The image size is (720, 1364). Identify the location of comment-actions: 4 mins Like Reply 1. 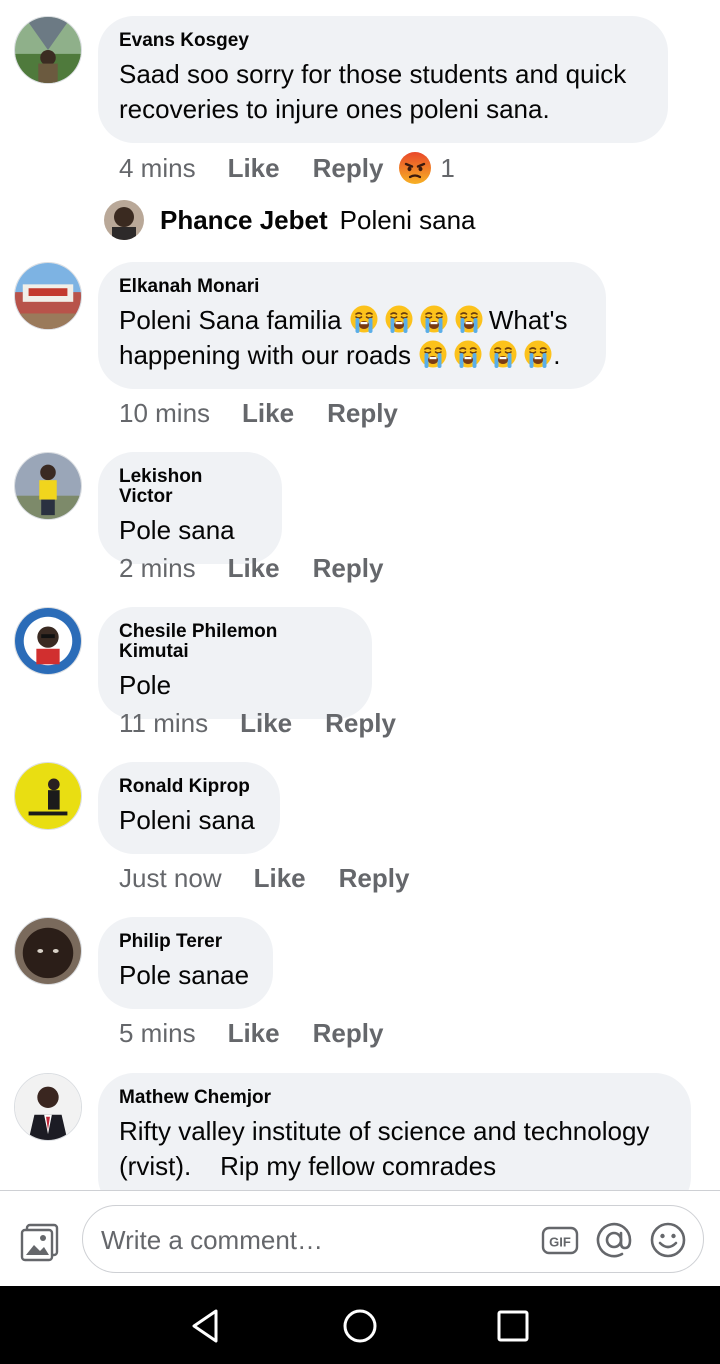
(287, 168).